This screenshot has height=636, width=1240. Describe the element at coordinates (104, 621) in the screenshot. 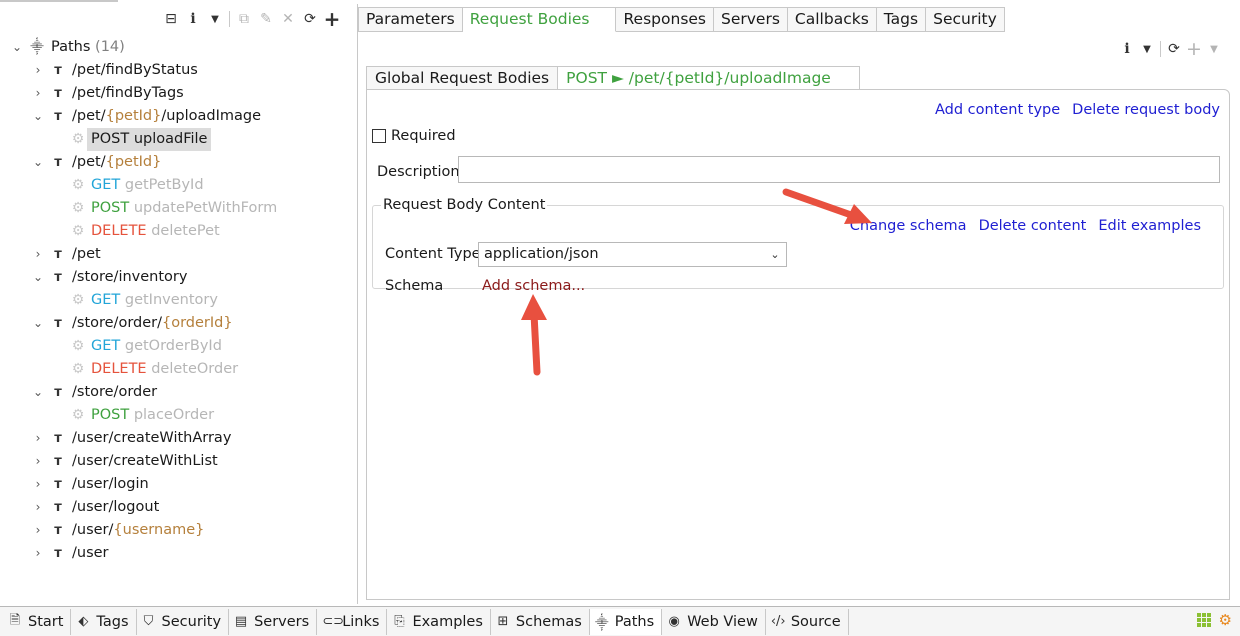

I see `tab-tags: ⬖ Tags` at that location.